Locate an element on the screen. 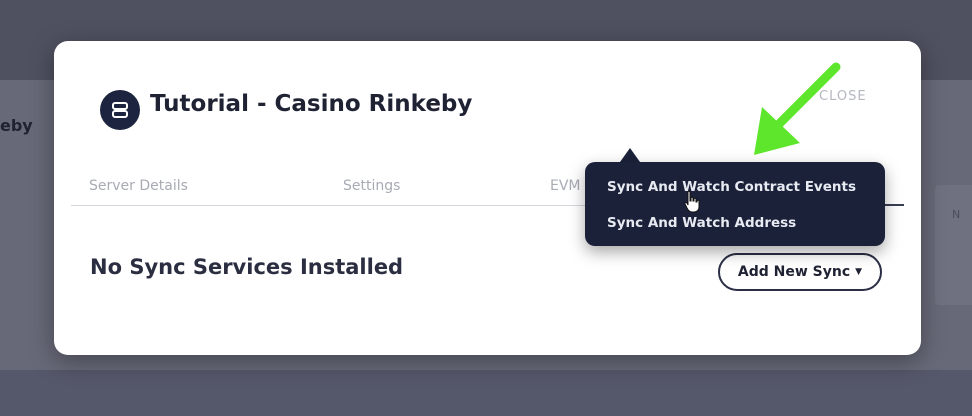 This screenshot has width=972, height=416. add-new-sync-button: Add New Sync ▼ is located at coordinates (800, 272).